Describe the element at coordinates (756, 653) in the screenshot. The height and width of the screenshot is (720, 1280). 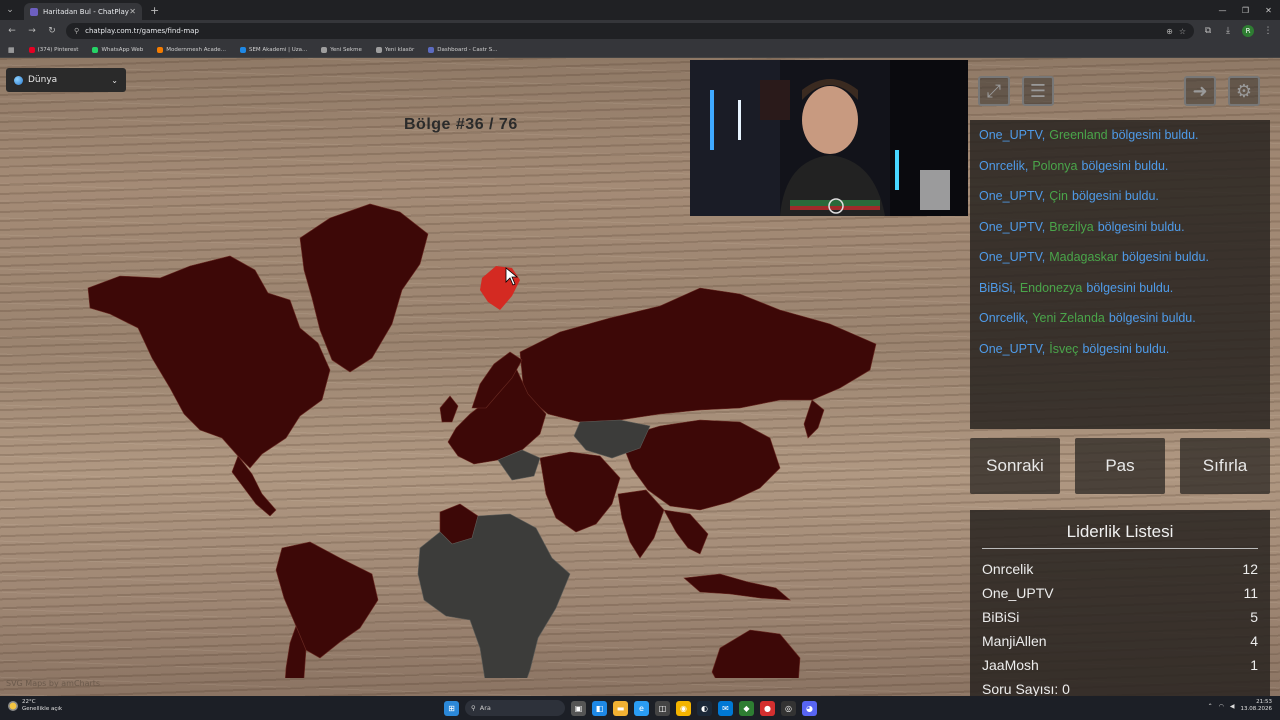
I see `country-australia` at that location.